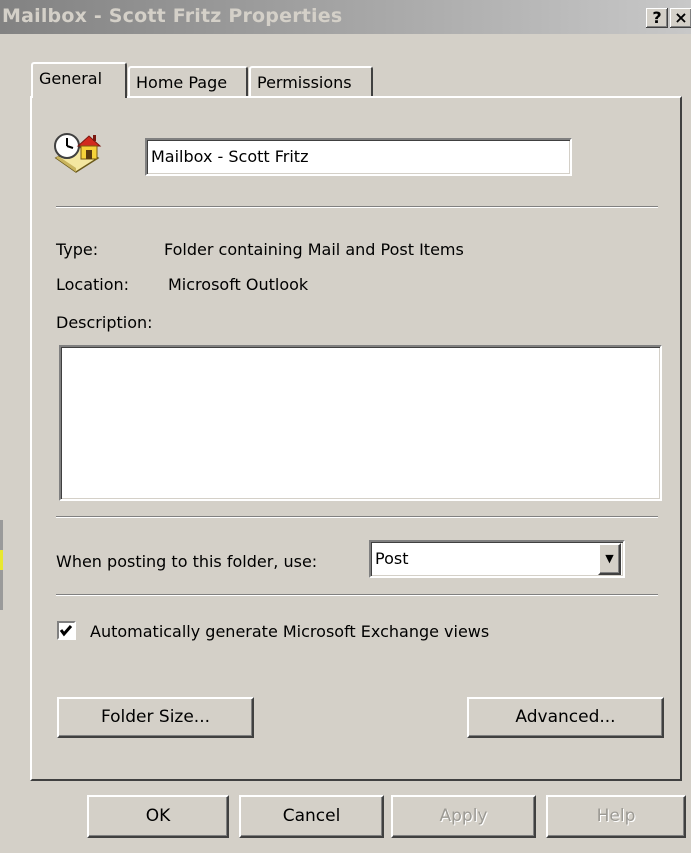 The height and width of the screenshot is (853, 691). I want to click on cancel-button: Cancel, so click(311, 816).